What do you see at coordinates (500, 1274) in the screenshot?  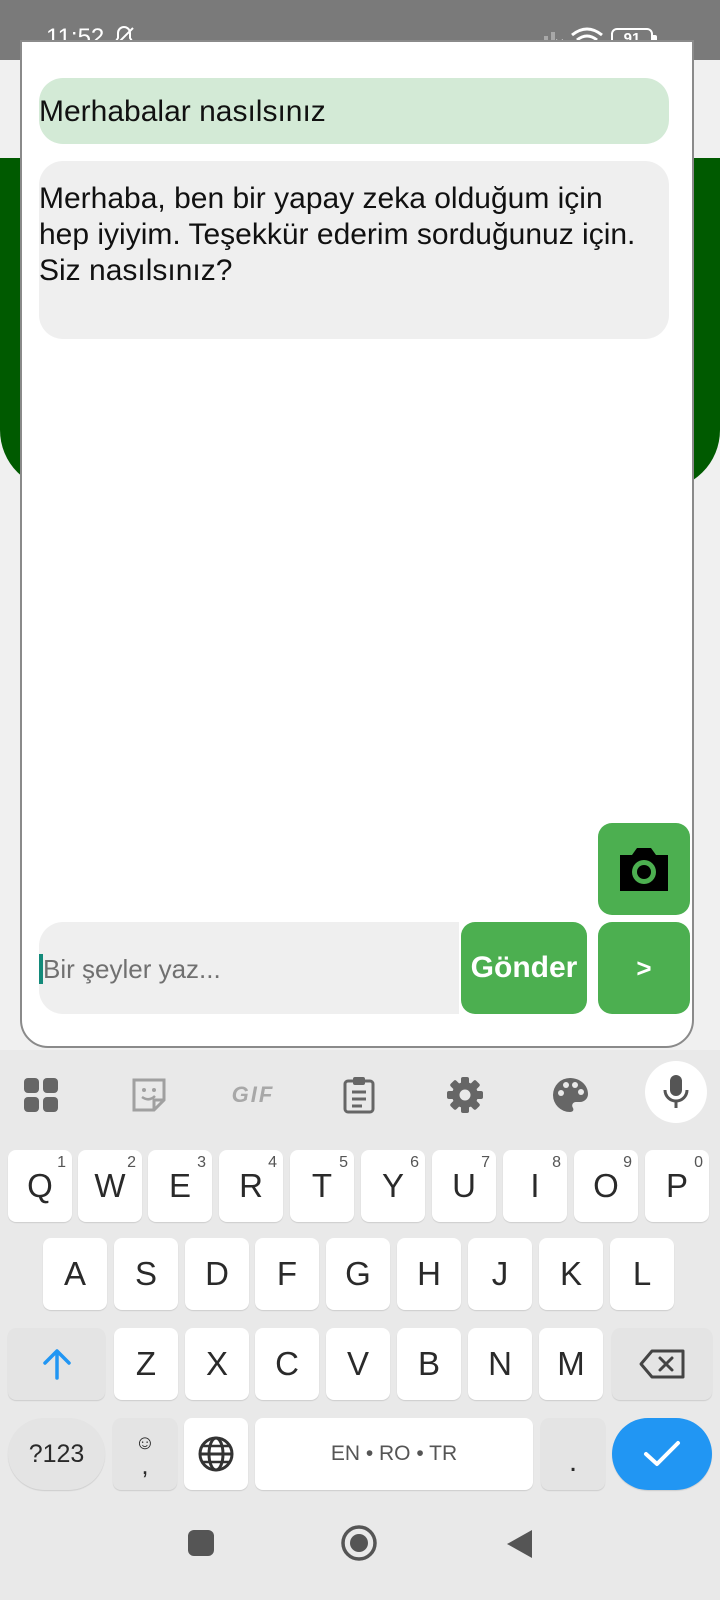 I see `key-j: J` at bounding box center [500, 1274].